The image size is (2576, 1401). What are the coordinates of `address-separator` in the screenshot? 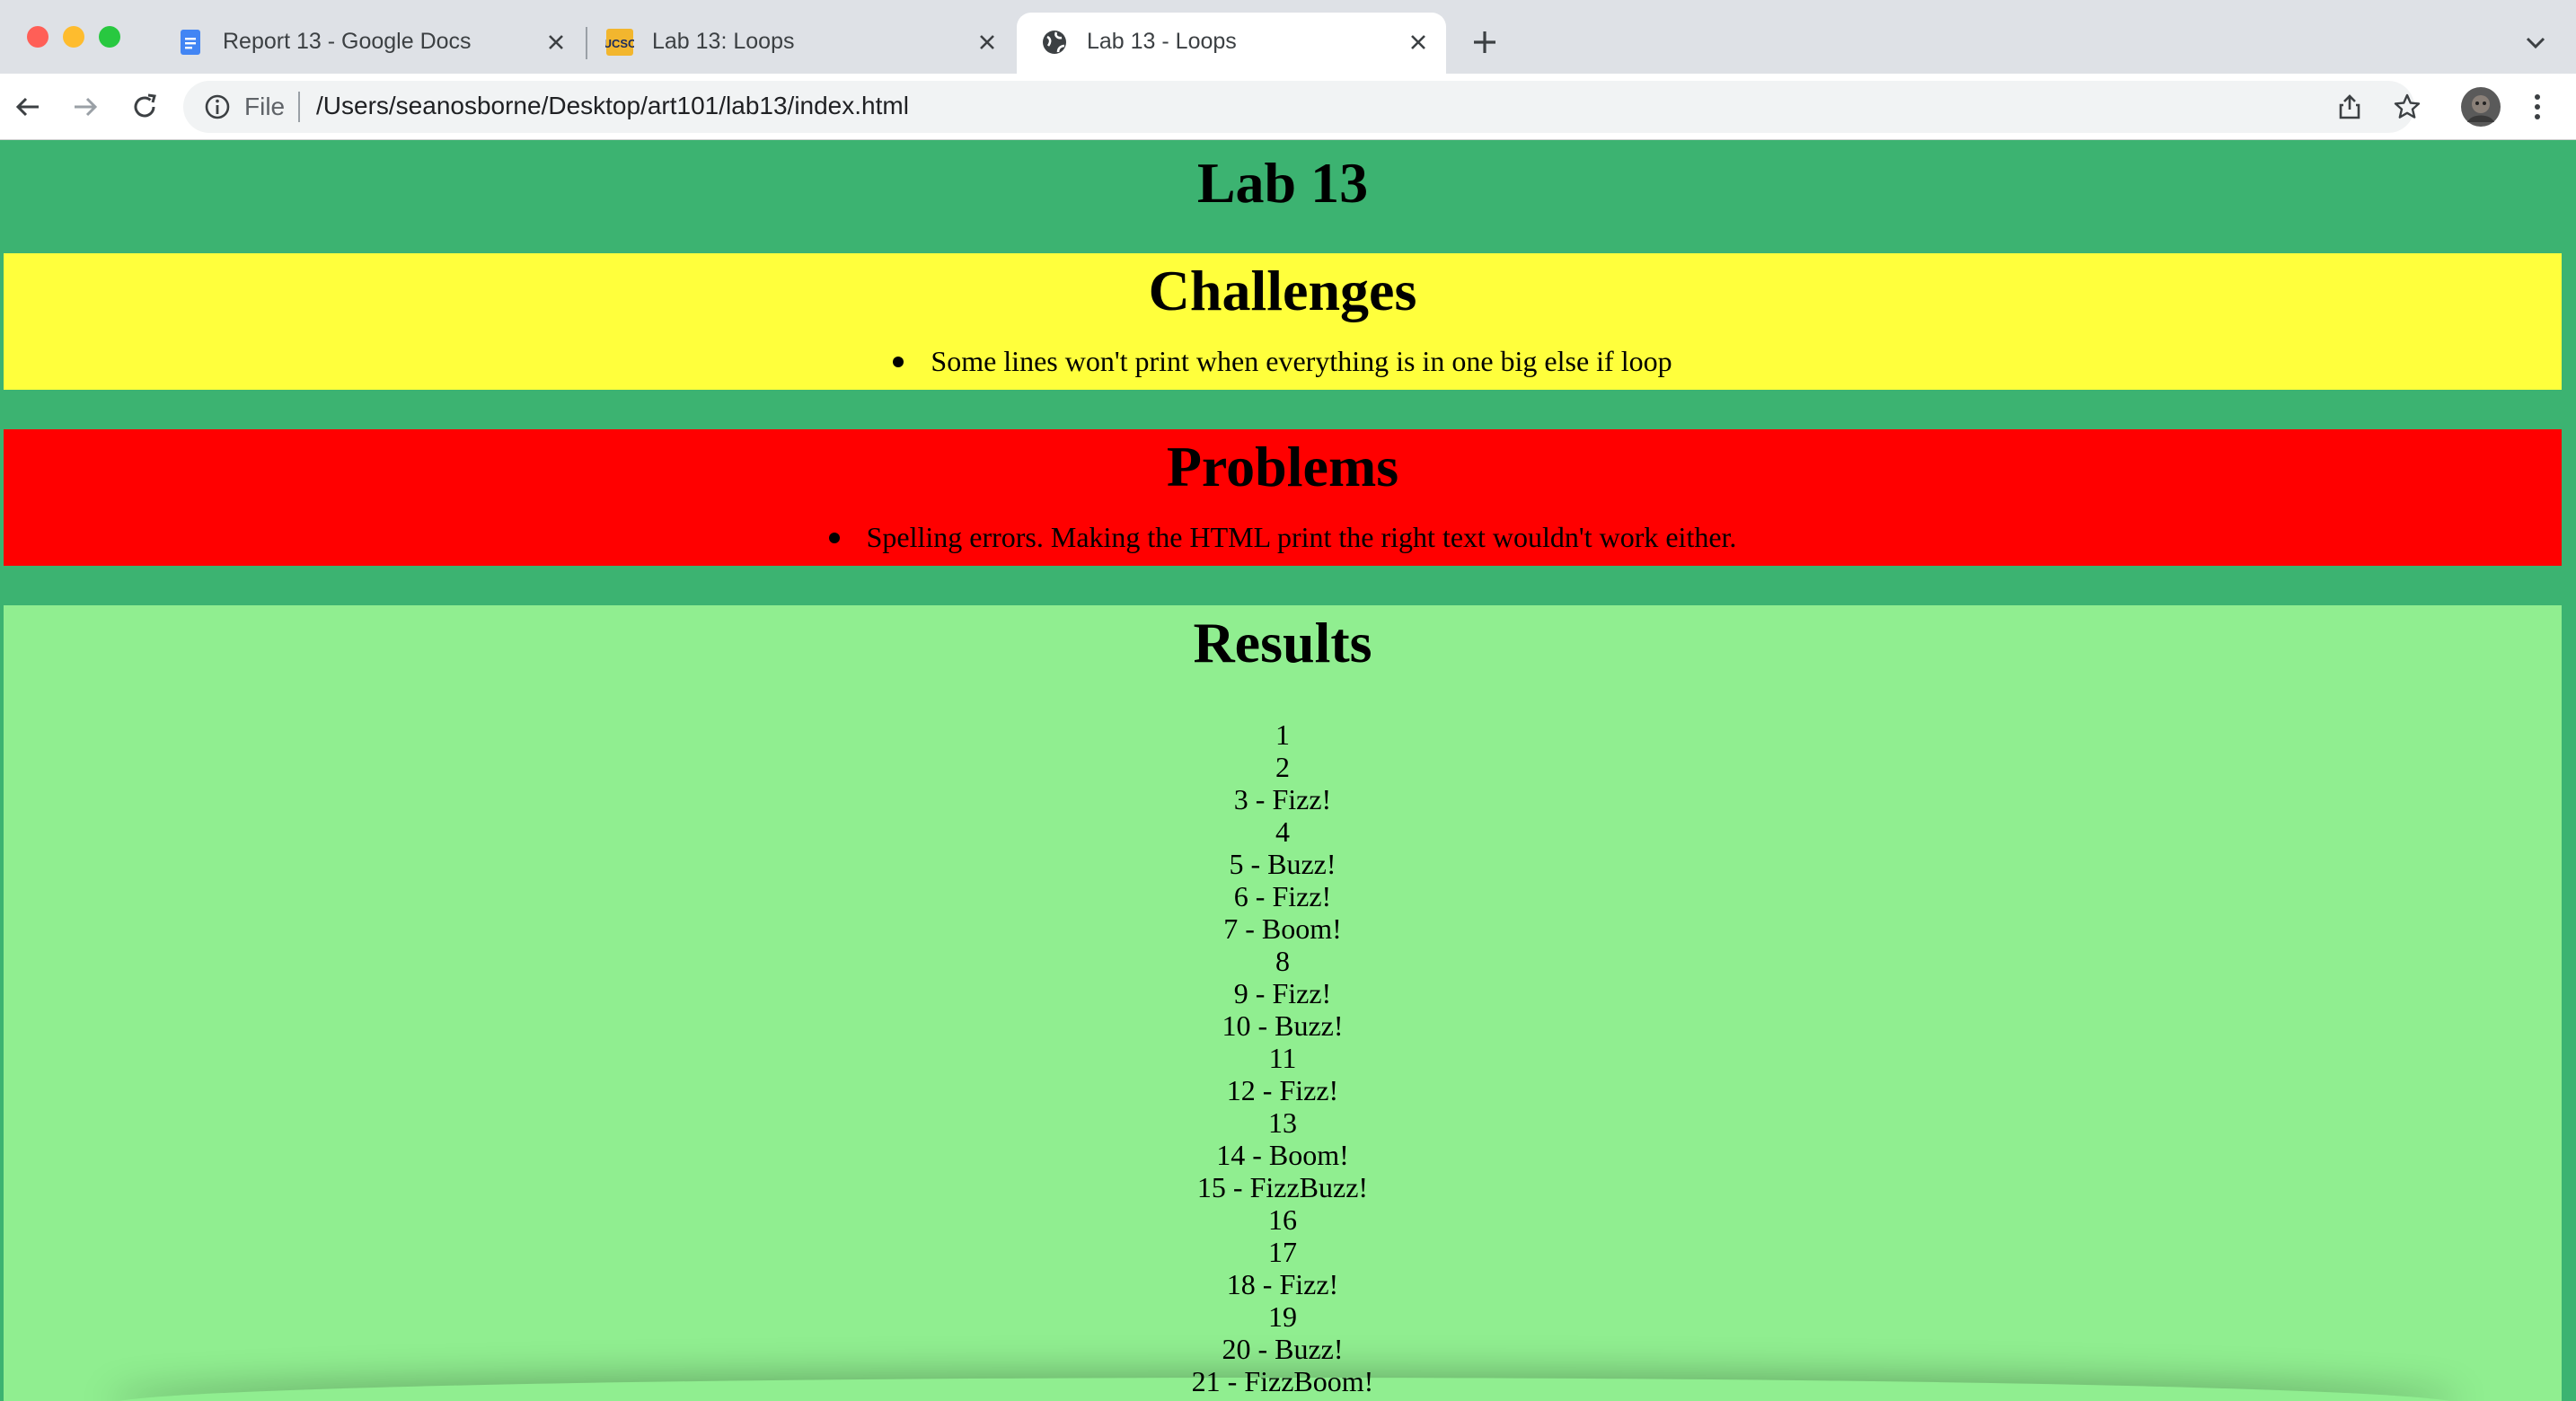 It's located at (299, 107).